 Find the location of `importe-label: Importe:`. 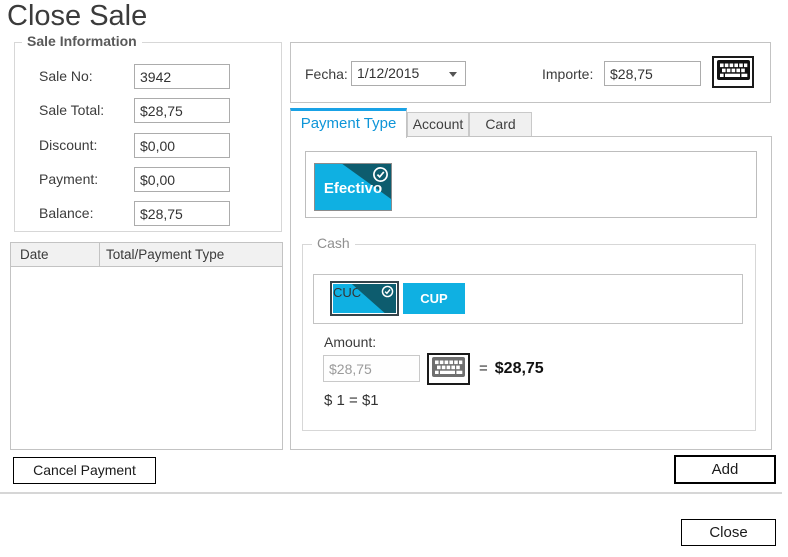

importe-label: Importe: is located at coordinates (568, 74).